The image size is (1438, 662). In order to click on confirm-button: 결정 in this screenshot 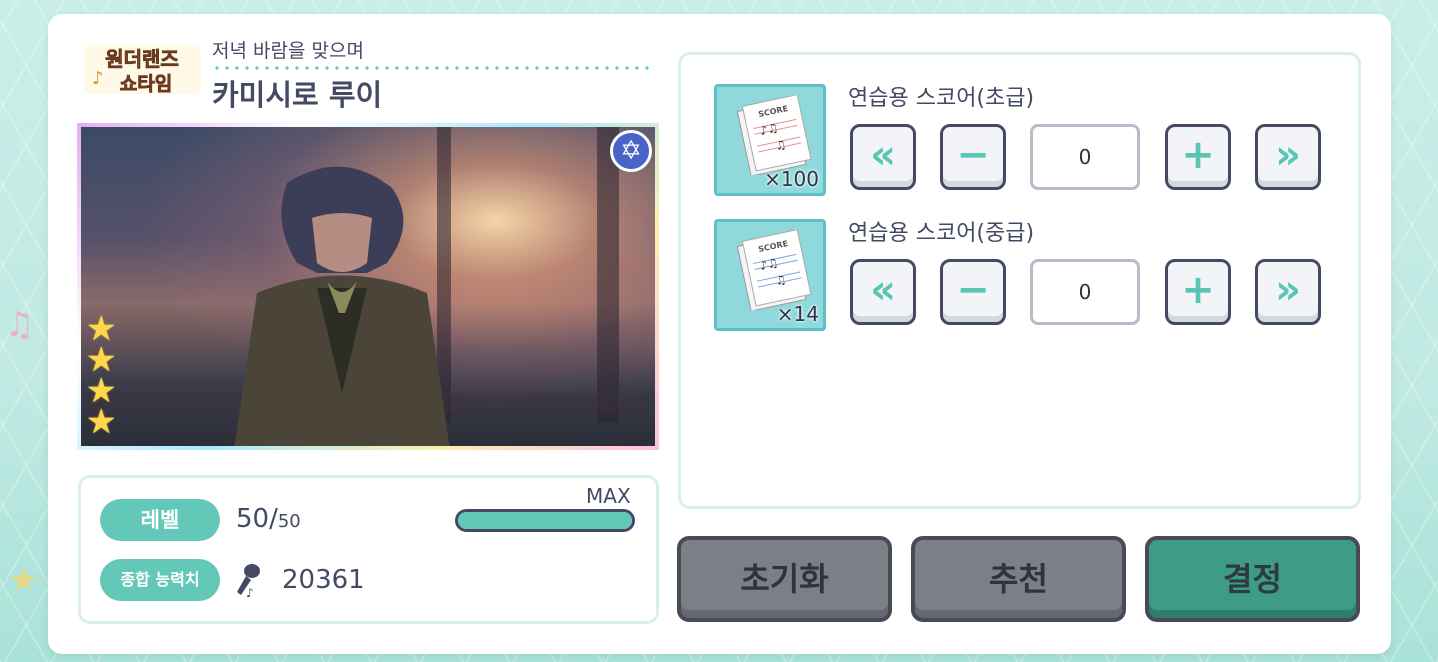, I will do `click(1252, 579)`.